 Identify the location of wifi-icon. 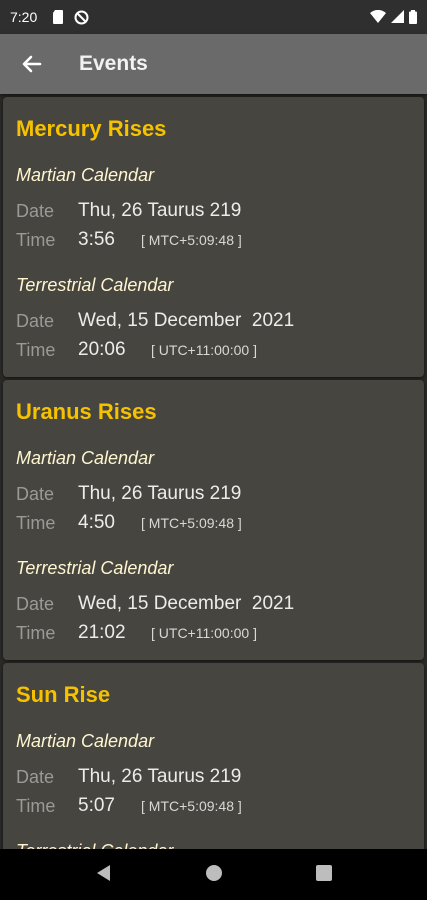
(378, 16).